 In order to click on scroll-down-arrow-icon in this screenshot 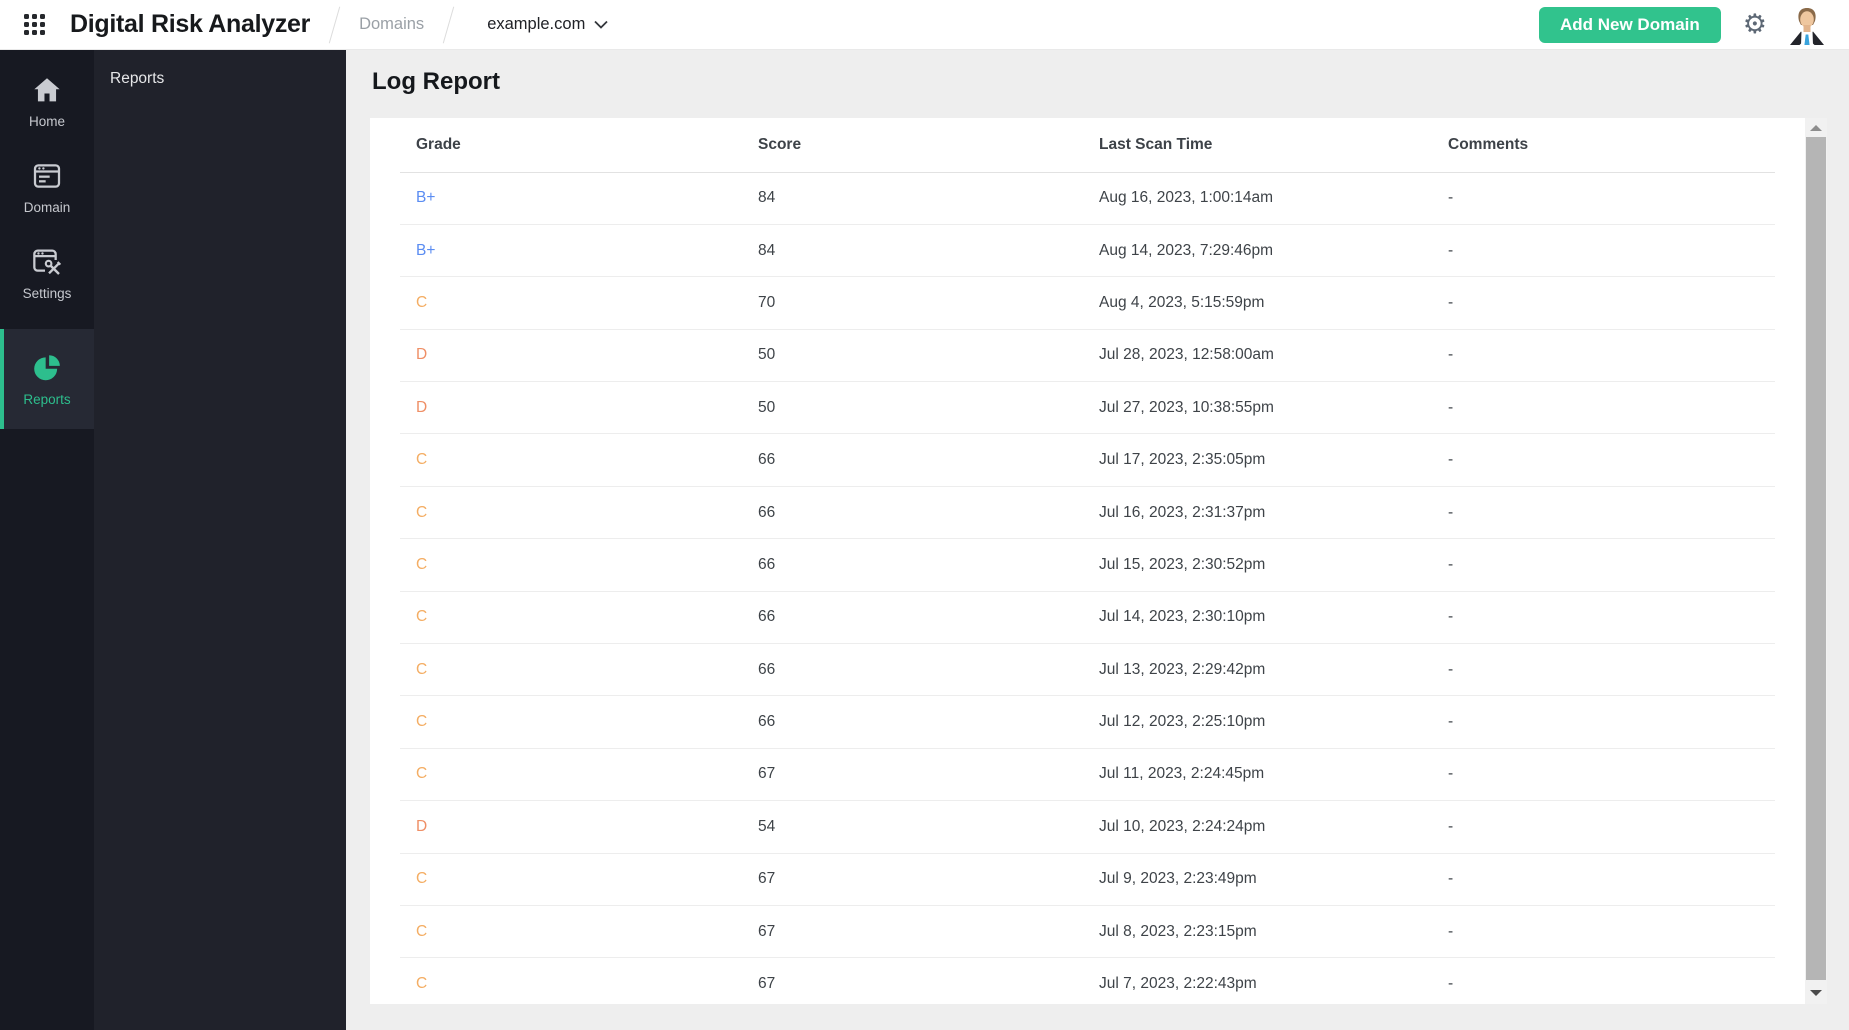, I will do `click(1816, 993)`.